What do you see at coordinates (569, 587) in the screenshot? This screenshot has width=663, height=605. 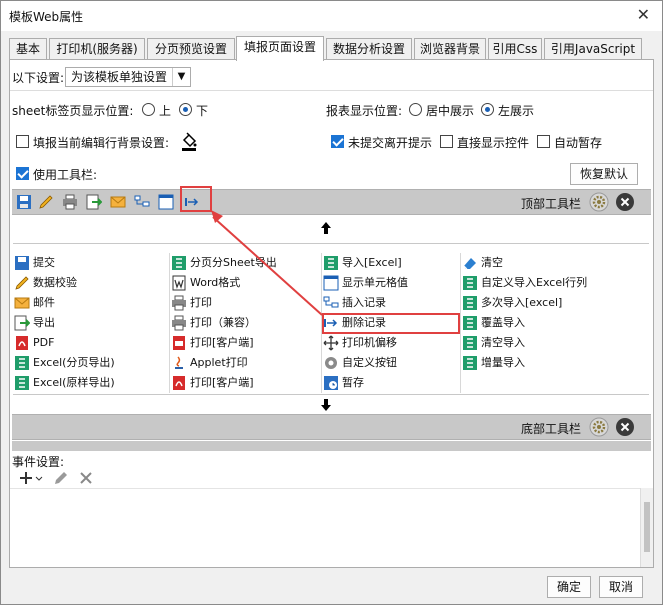 I see `ok-button: 确定` at bounding box center [569, 587].